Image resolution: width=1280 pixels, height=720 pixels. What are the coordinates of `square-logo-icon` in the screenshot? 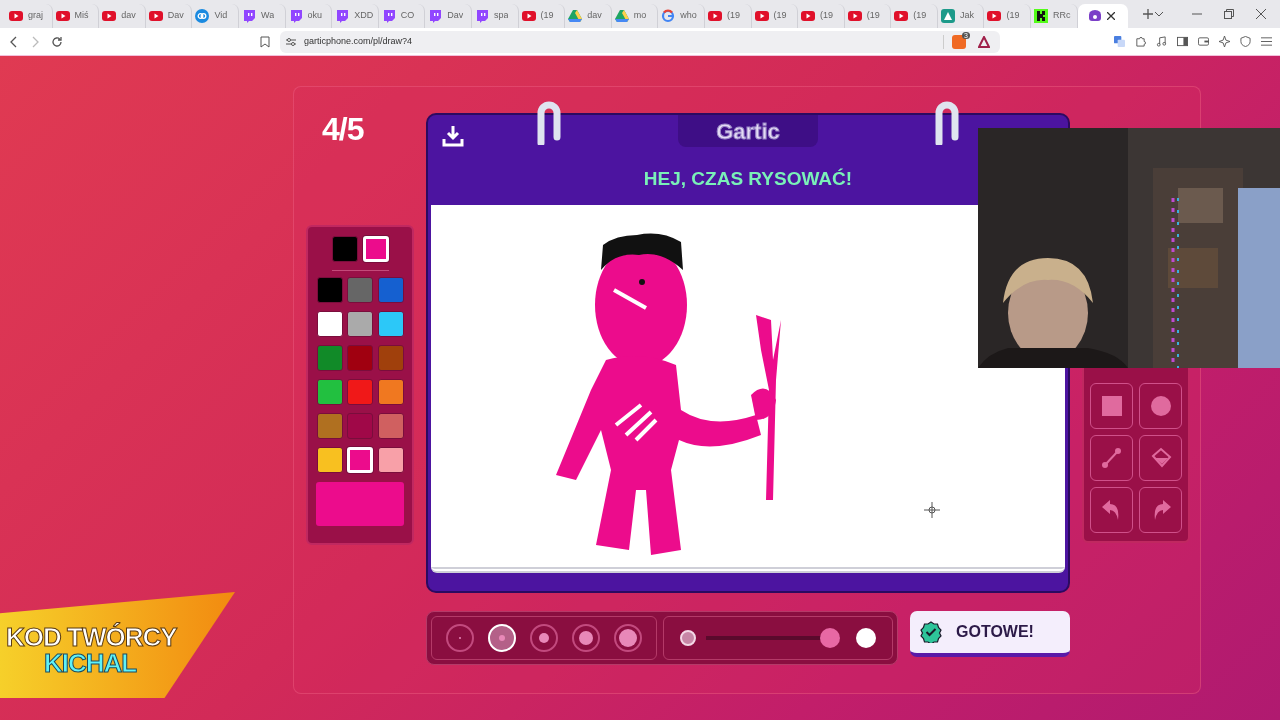 It's located at (1041, 16).